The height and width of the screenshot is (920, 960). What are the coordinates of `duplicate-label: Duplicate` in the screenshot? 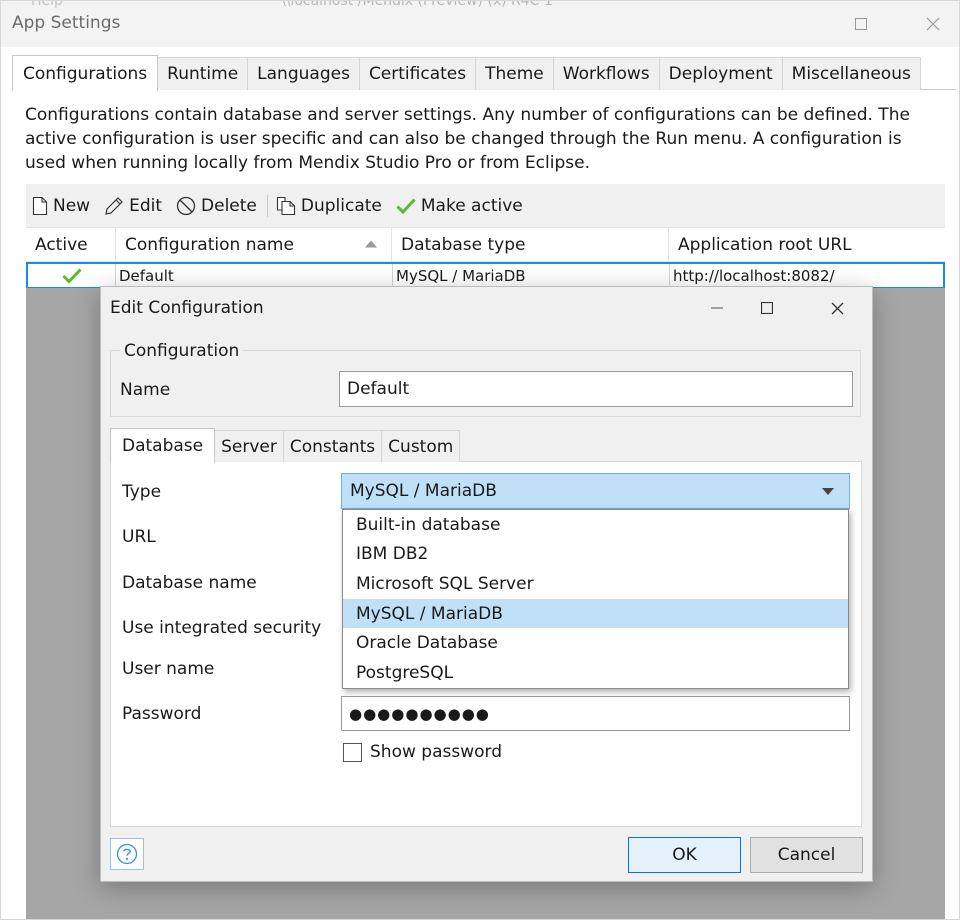 It's located at (341, 205).